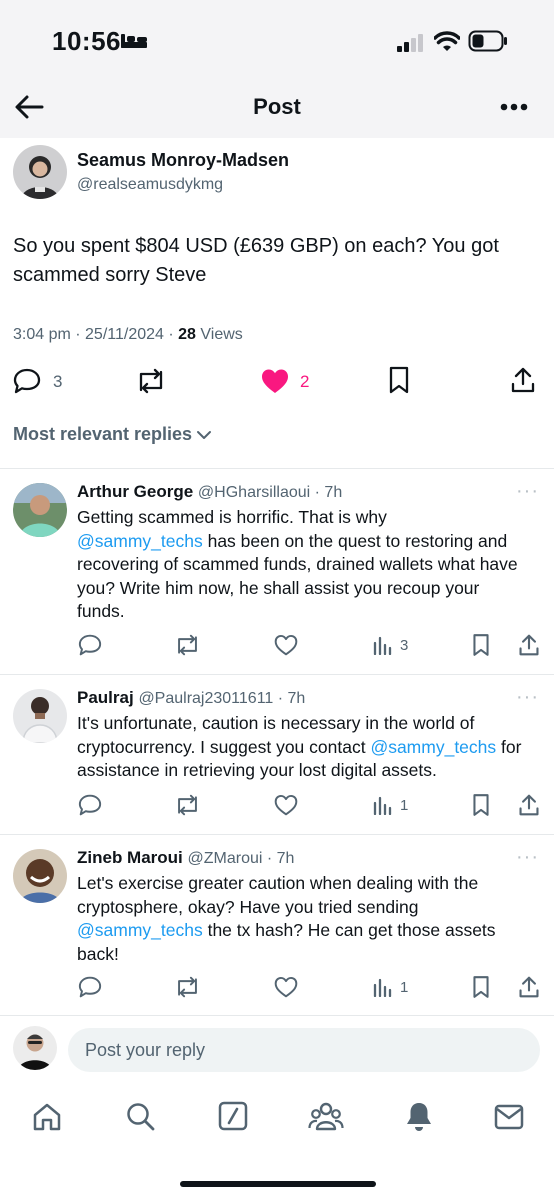  What do you see at coordinates (151, 381) in the screenshot?
I see `repost-icon` at bounding box center [151, 381].